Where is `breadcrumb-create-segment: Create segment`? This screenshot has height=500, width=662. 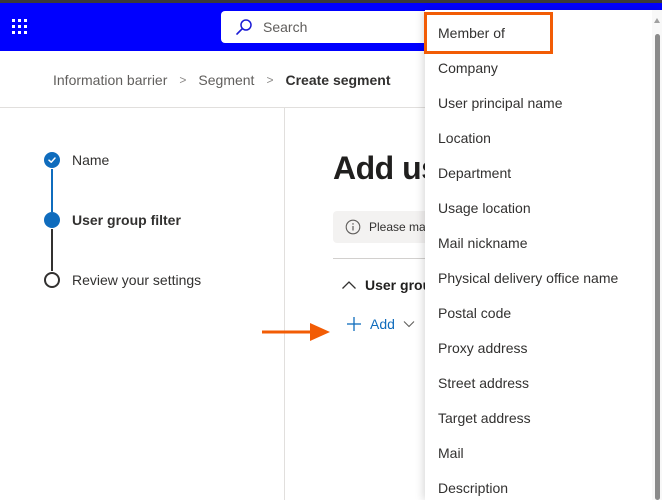 breadcrumb-create-segment: Create segment is located at coordinates (338, 80).